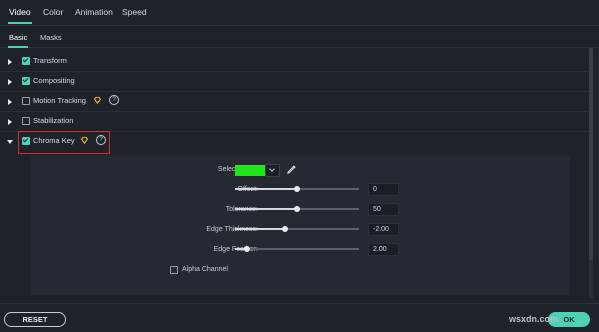 This screenshot has width=599, height=332. I want to click on section-motion-tracking: Motion Tracking ?, so click(295, 102).